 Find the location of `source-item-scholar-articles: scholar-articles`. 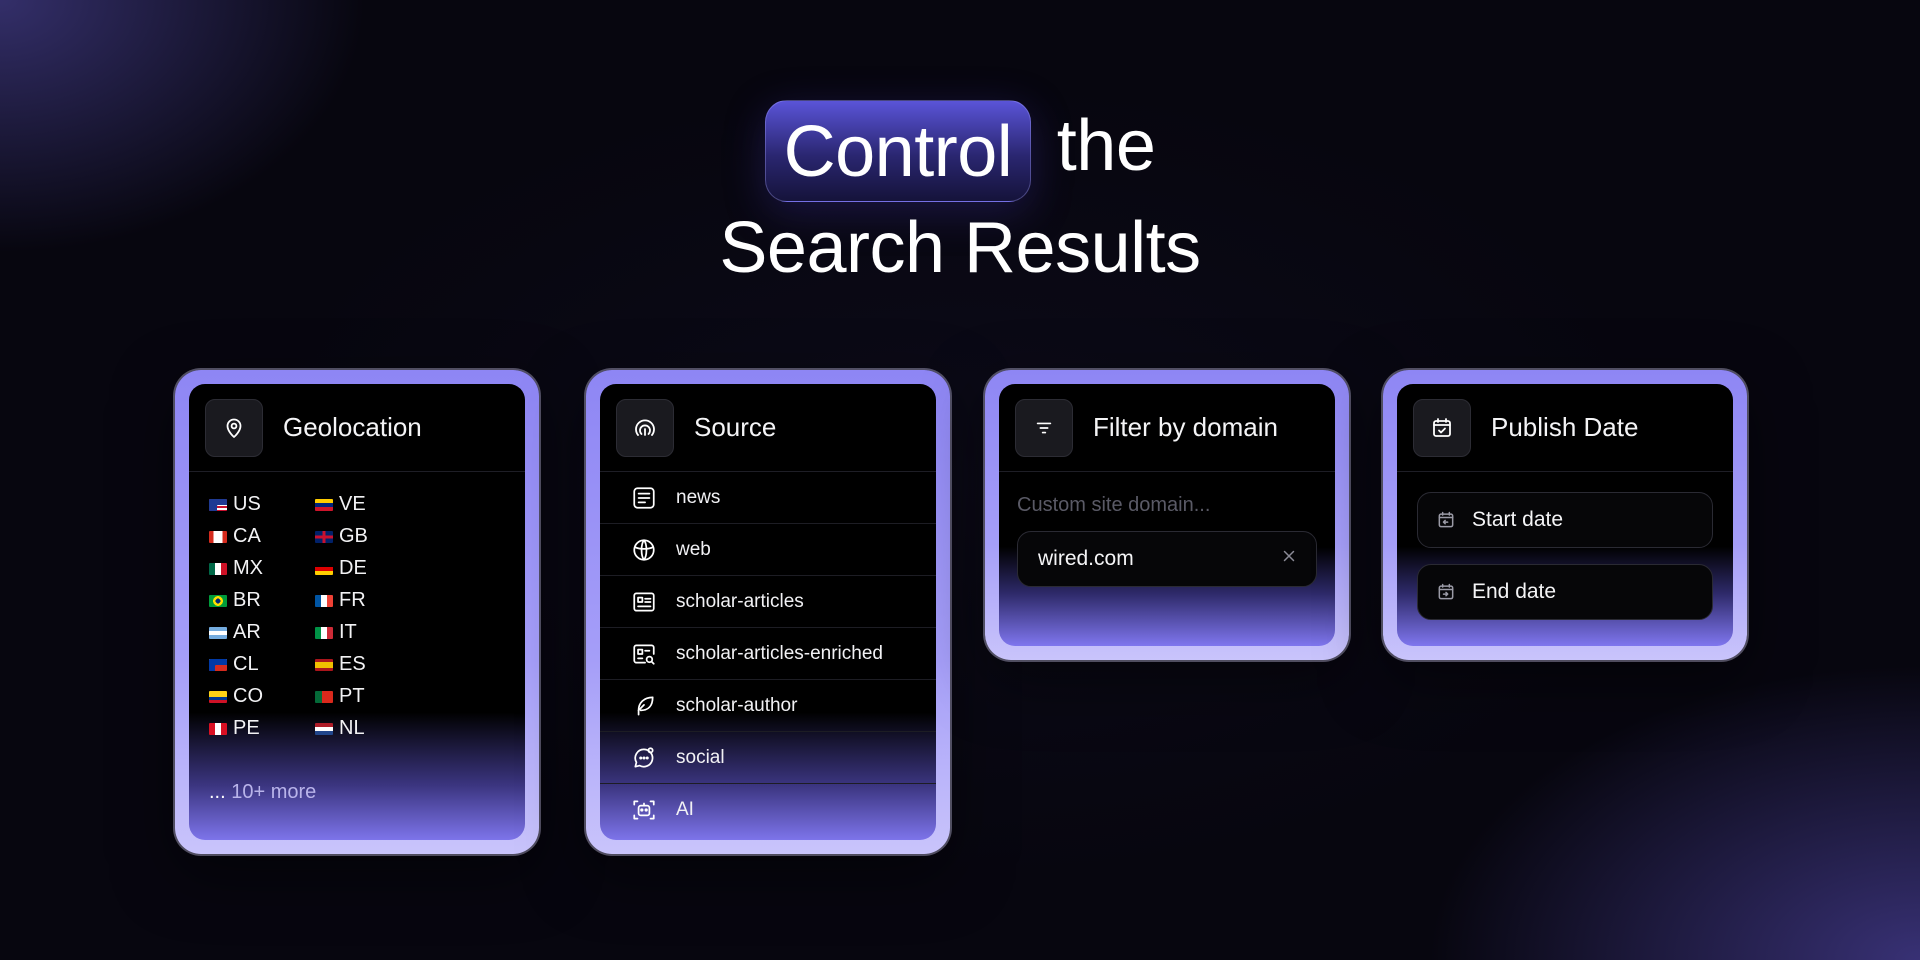

source-item-scholar-articles: scholar-articles is located at coordinates (768, 602).